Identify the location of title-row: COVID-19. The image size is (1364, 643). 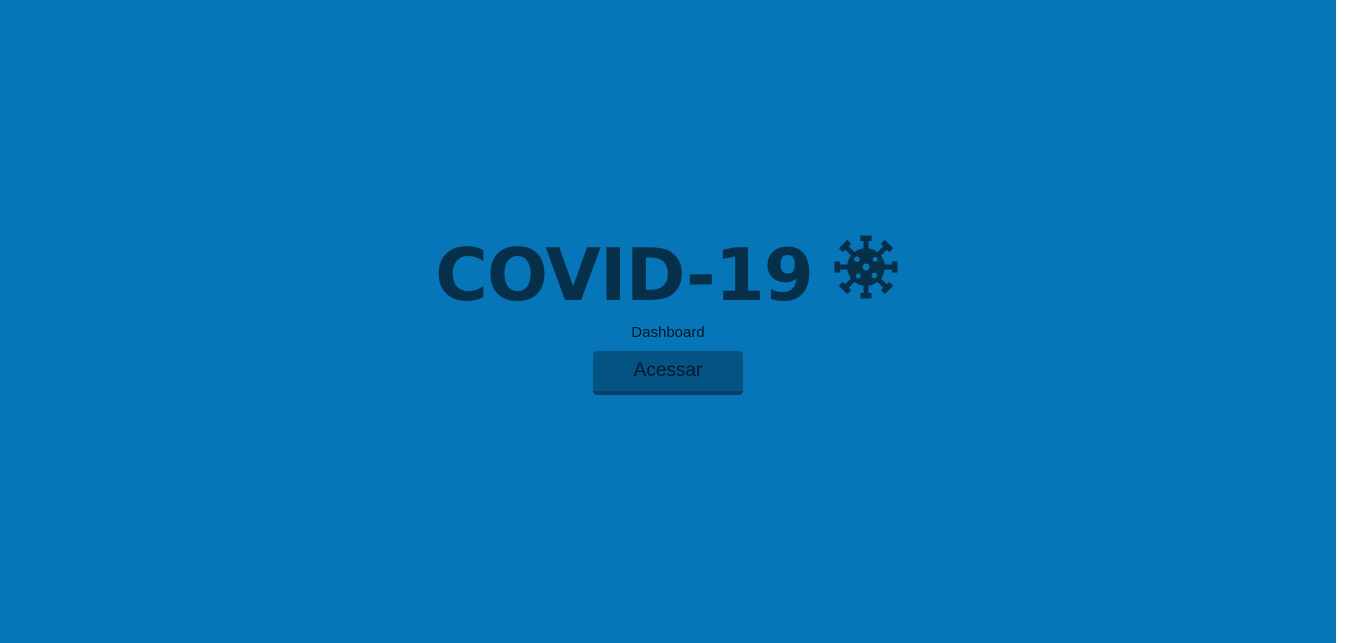
(668, 272).